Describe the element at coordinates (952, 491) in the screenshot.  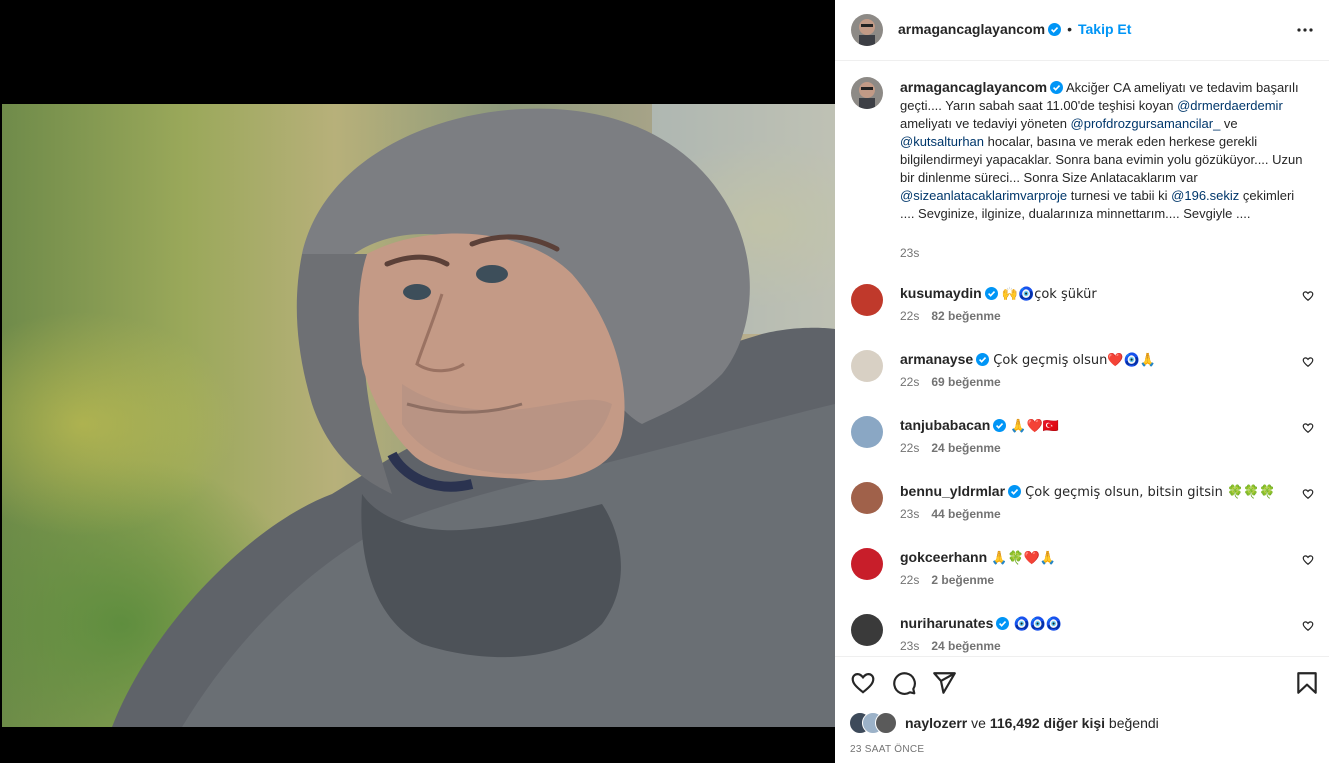
I see `commenter-username: bennu_yldrmlar` at that location.